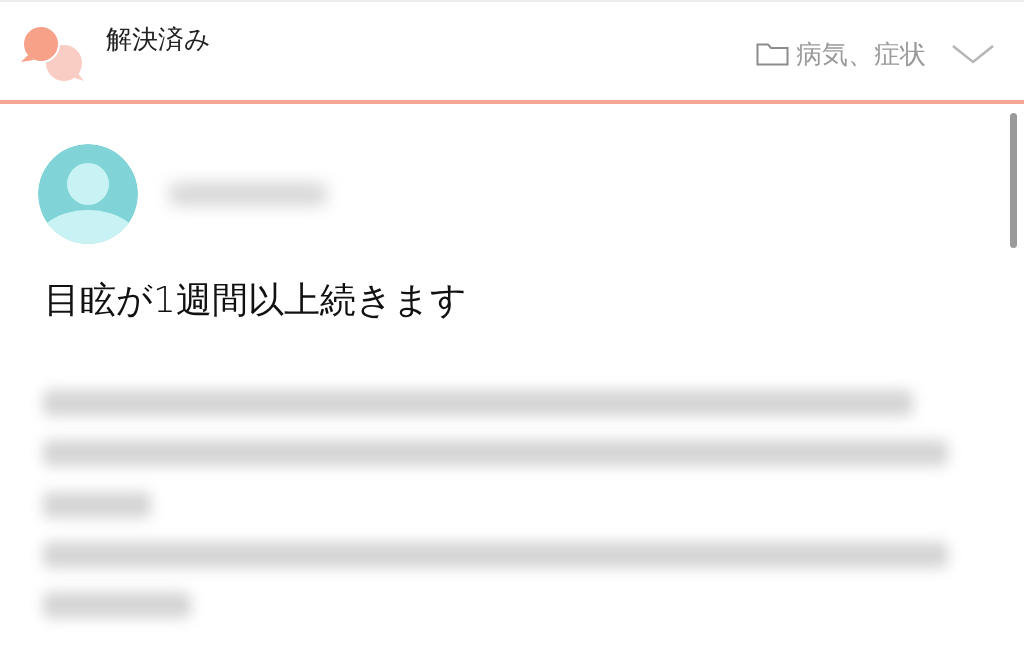  What do you see at coordinates (158, 39) in the screenshot?
I see `status-label: 解決済み` at bounding box center [158, 39].